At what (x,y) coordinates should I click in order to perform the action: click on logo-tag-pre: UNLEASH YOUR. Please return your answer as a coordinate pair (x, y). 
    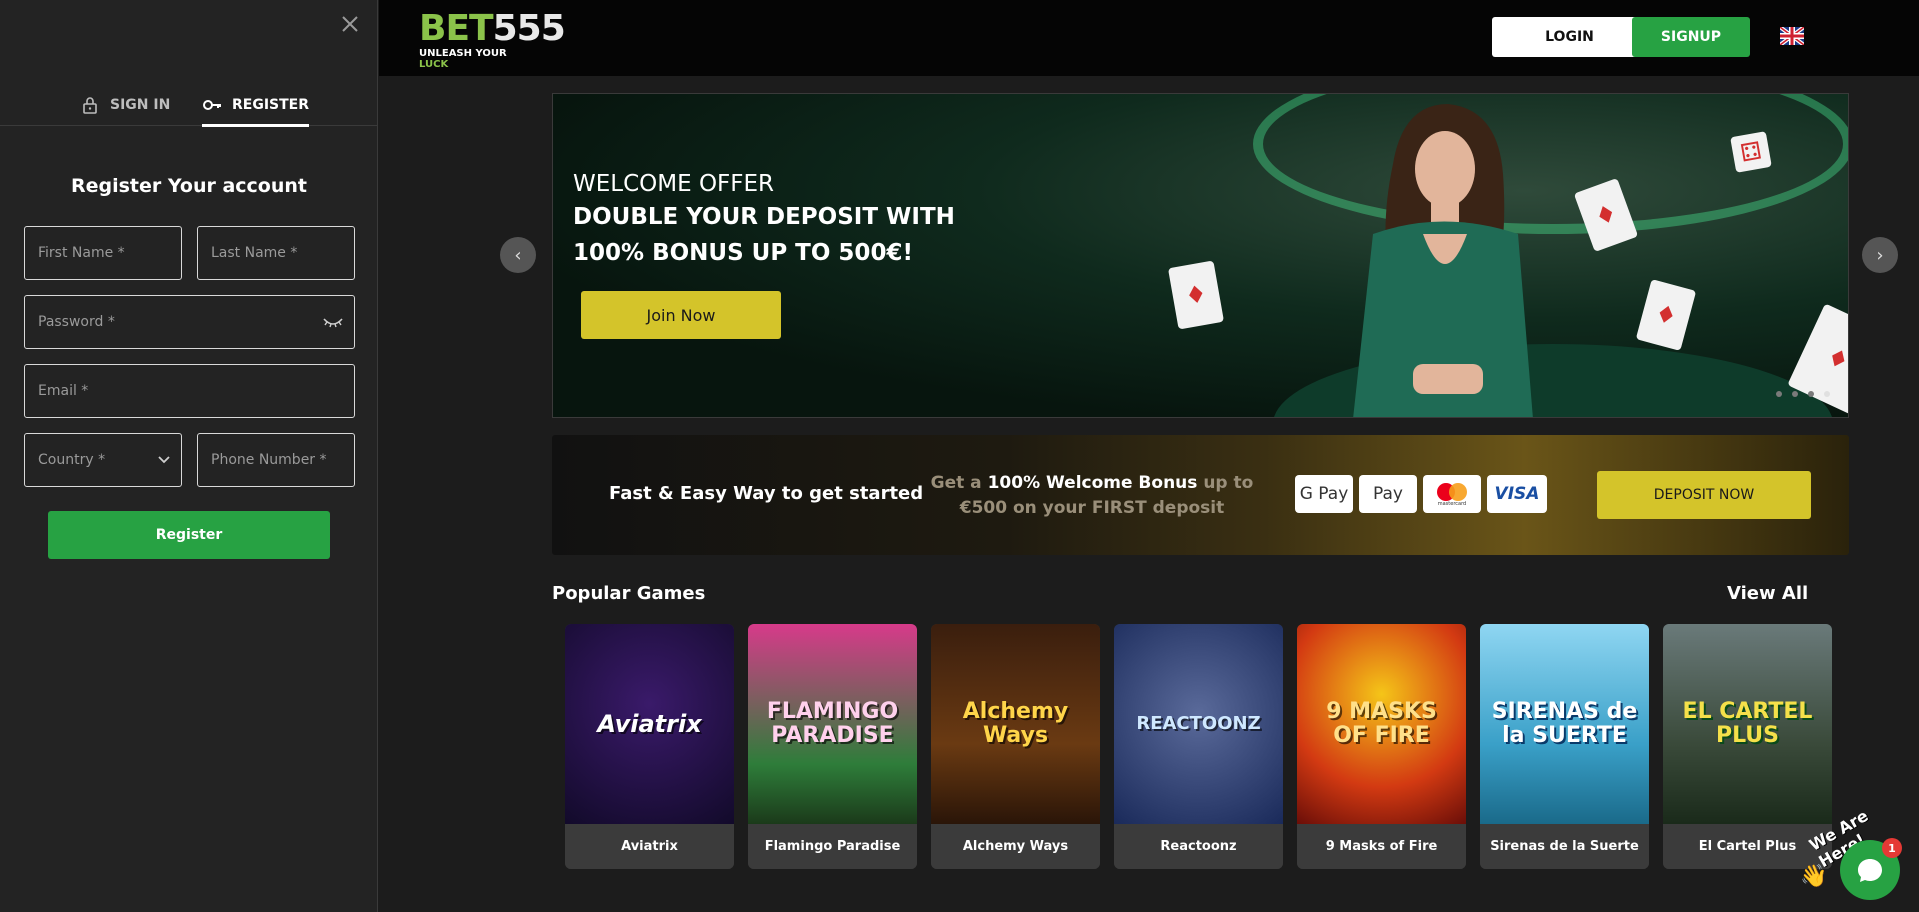
    Looking at the image, I should click on (463, 53).